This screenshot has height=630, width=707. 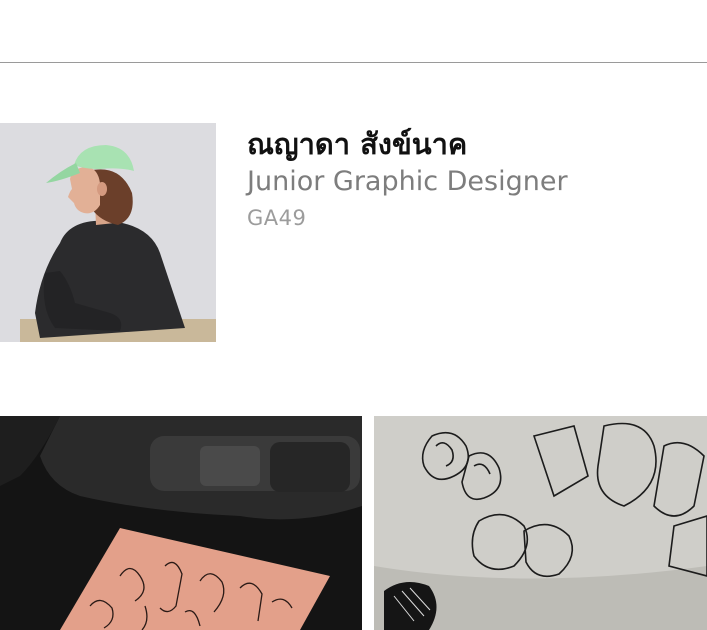 I want to click on designer-role: Junior Graphic Designer, so click(x=407, y=181).